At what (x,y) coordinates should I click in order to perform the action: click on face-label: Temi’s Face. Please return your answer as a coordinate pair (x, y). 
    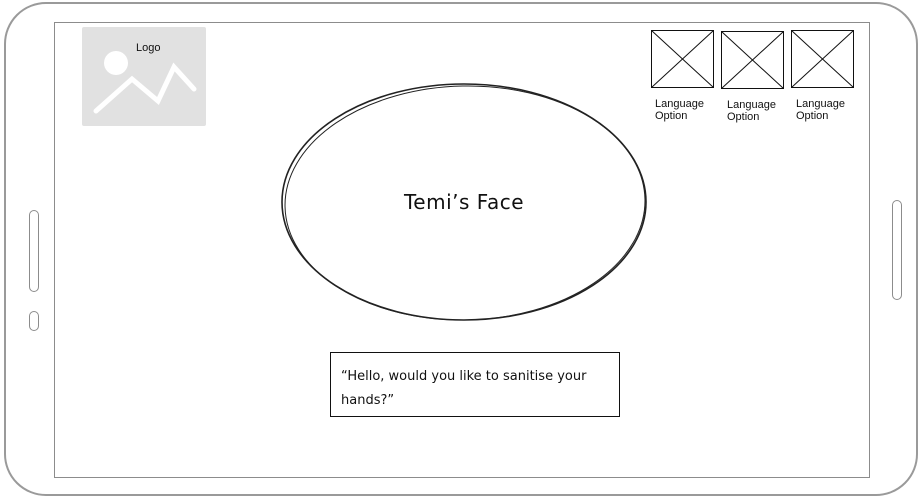
    Looking at the image, I should click on (464, 202).